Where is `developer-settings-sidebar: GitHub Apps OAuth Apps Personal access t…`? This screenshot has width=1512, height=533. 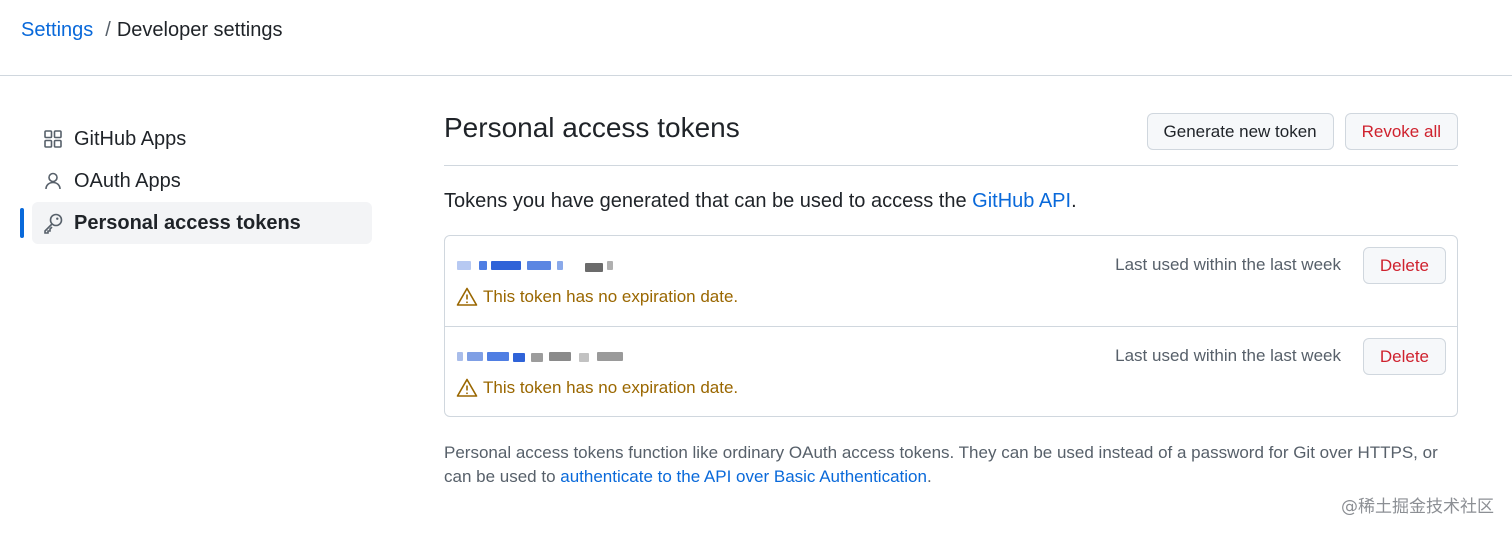
developer-settings-sidebar: GitHub Apps OAuth Apps Personal access t… is located at coordinates (196, 181).